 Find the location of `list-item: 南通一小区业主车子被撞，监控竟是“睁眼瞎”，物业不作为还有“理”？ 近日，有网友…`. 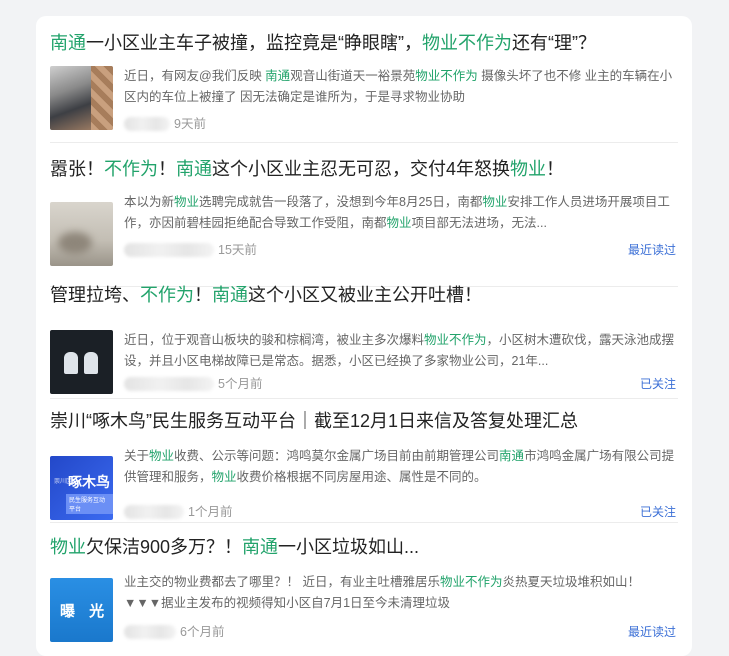

list-item: 南通一小区业主车子被撞，监控竟是“睁眼瞎”，物业不作为还有“理”？ 近日，有网友… is located at coordinates (365, 85).